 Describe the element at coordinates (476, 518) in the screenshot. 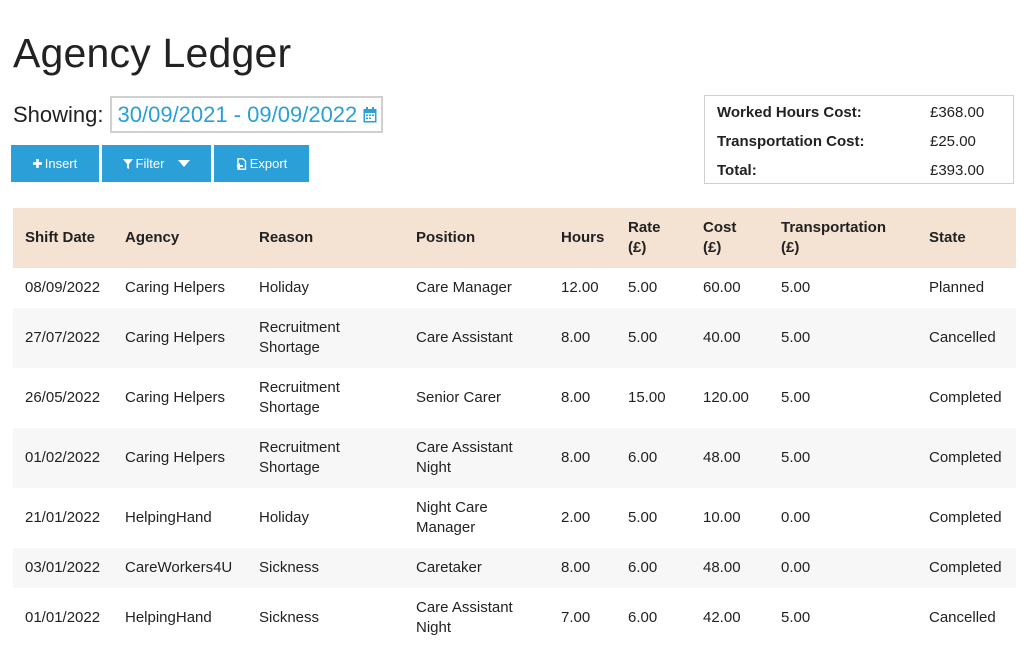

I see `cell-position: Night Care Manager` at that location.